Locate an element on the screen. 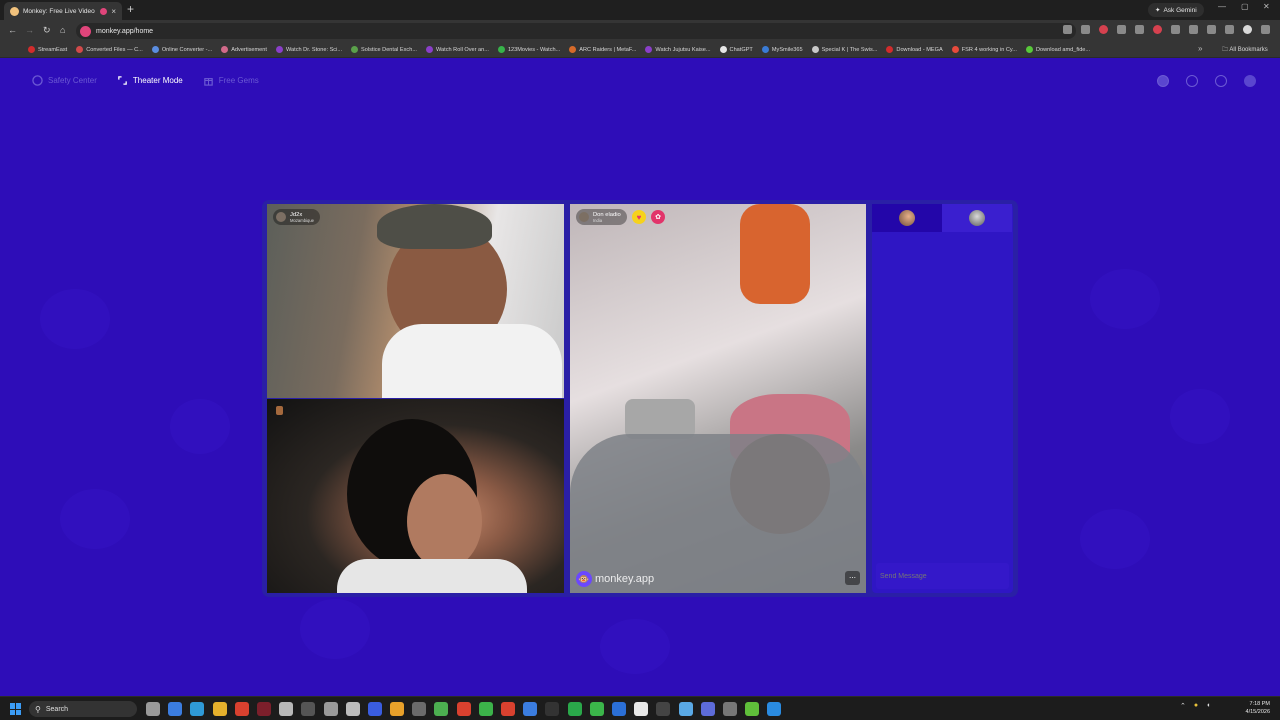  history-clock-icon is located at coordinates (1192, 81).